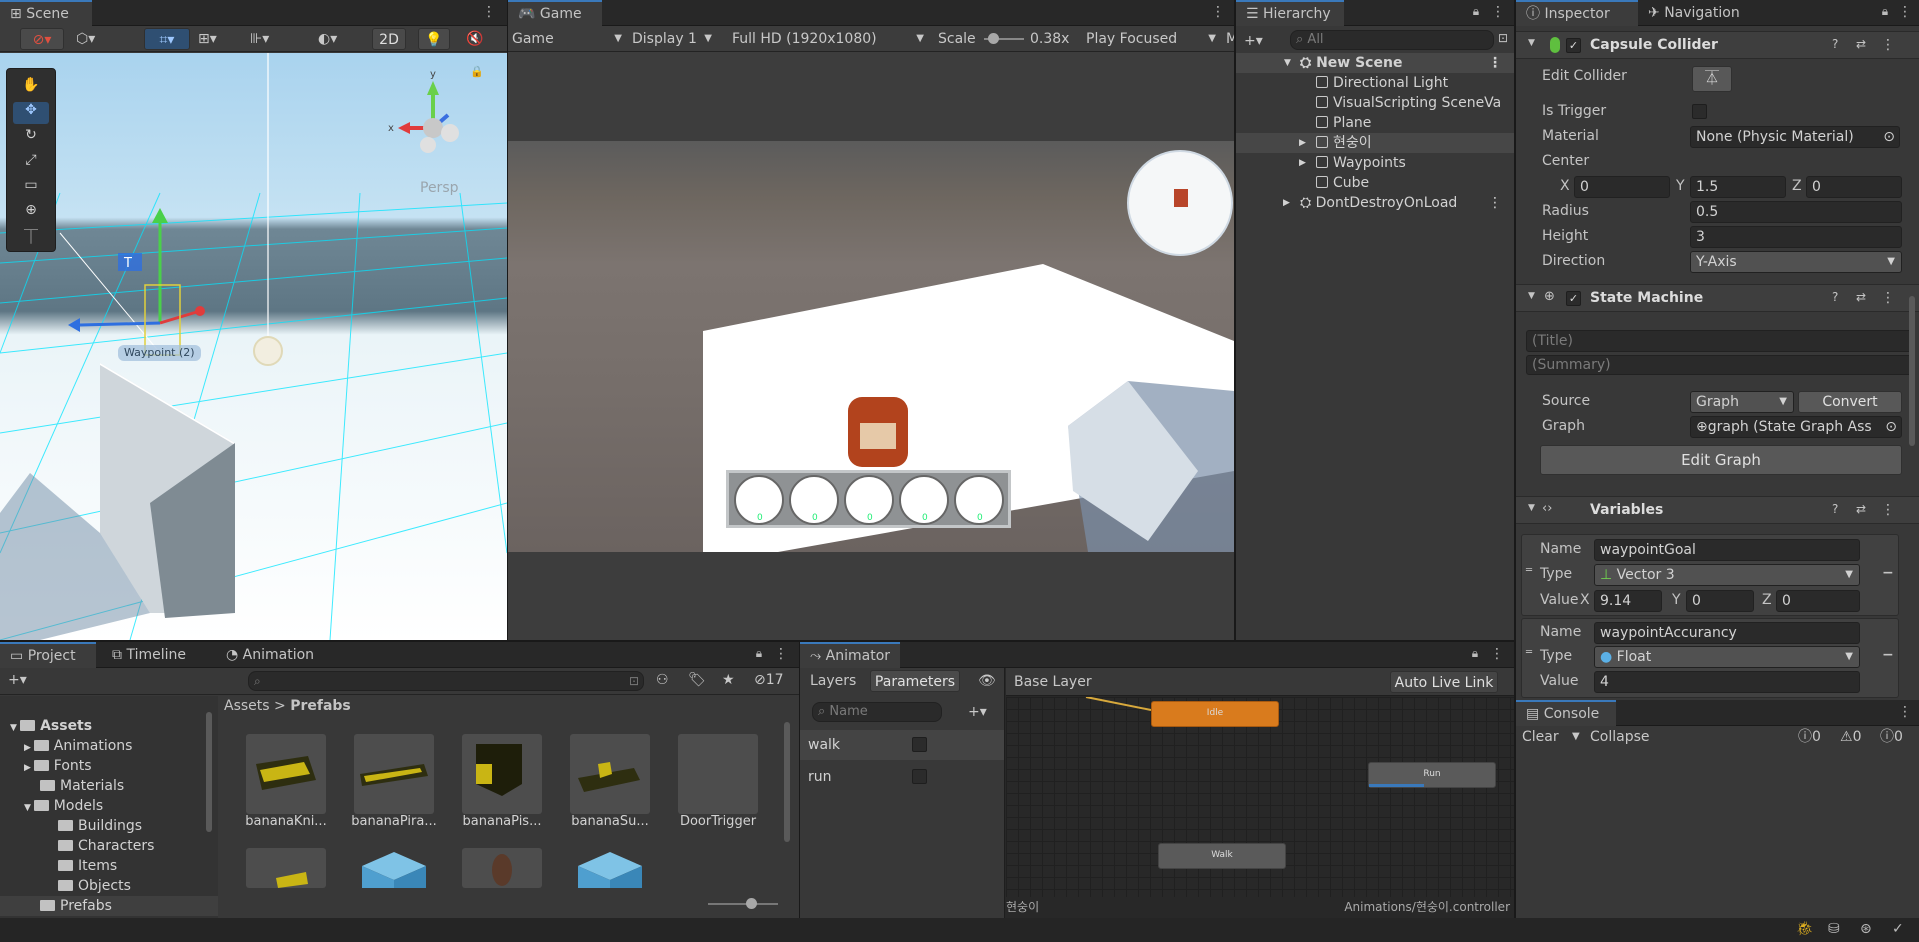 This screenshot has height=942, width=1919. Describe the element at coordinates (1742, 402) in the screenshot. I see `source-dropdown: Graph ▼` at that location.